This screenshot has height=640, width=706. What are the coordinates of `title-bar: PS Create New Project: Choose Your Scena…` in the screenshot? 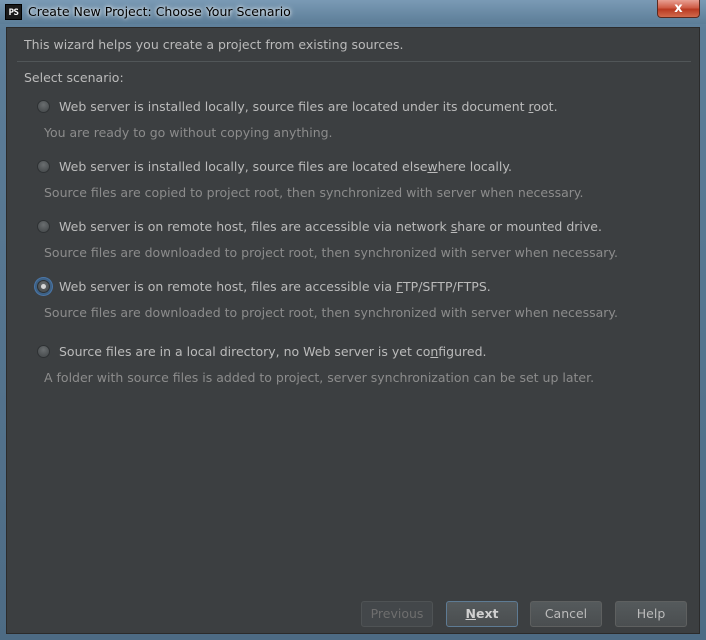 It's located at (353, 12).